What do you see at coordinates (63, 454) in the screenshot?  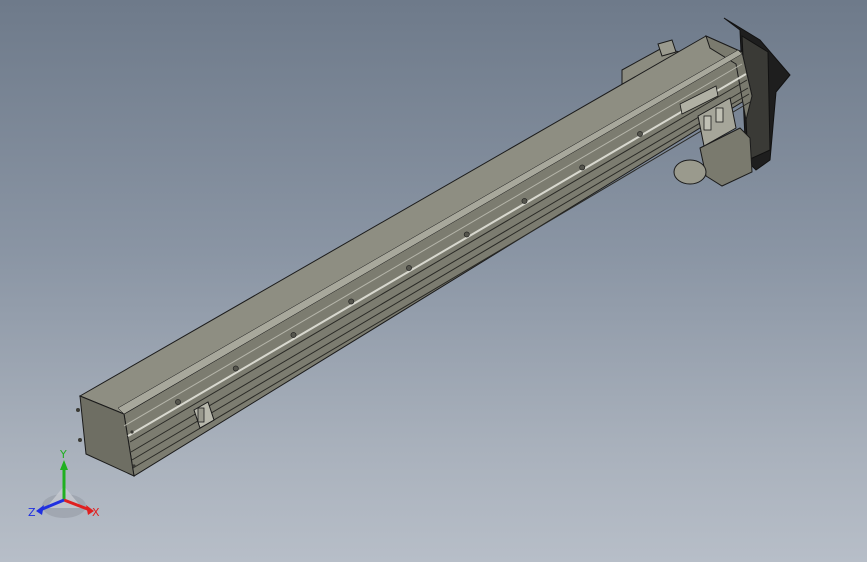 I see `y-axis-label: Y` at bounding box center [63, 454].